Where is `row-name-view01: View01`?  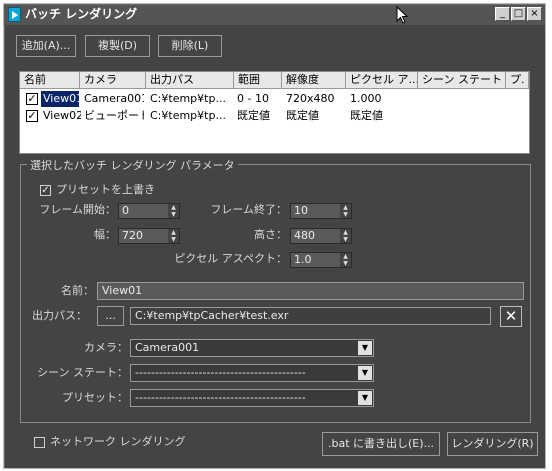 row-name-view01: View01 is located at coordinates (60, 99).